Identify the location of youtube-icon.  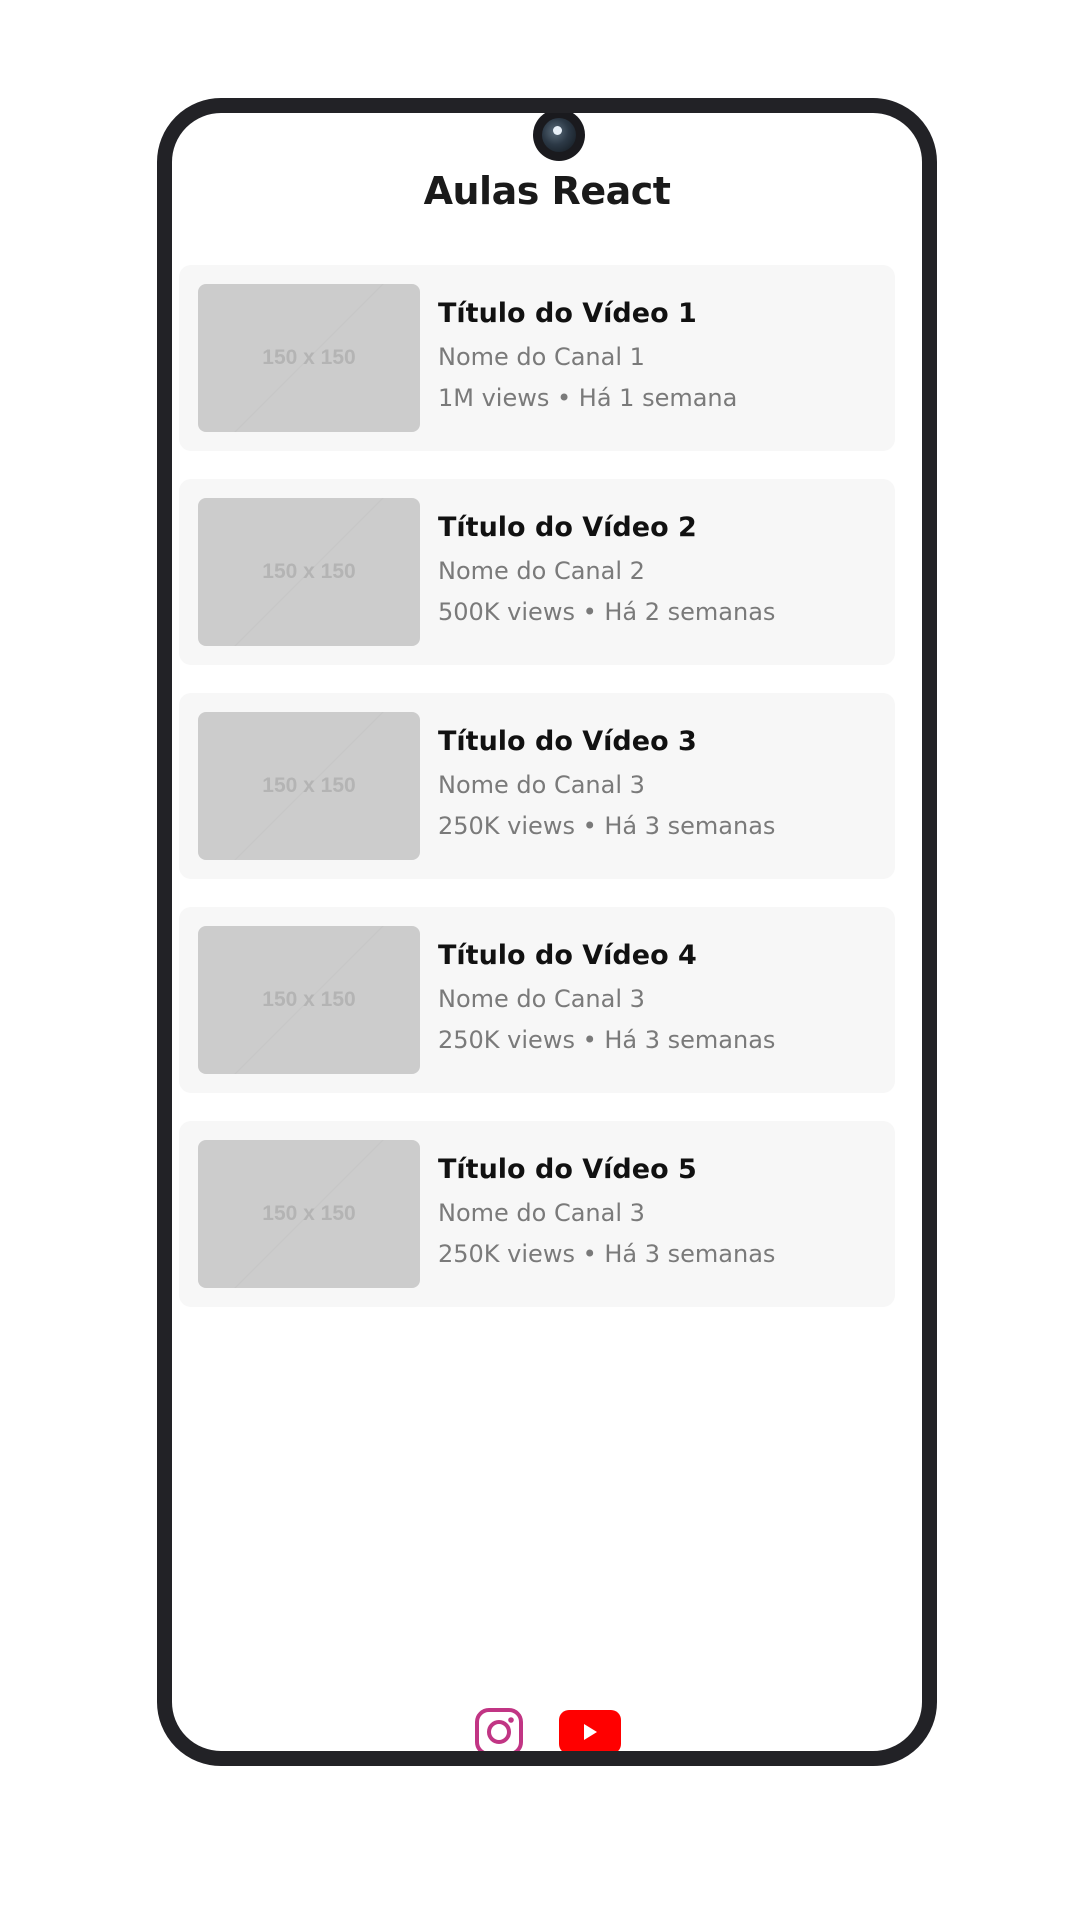
(589, 1730).